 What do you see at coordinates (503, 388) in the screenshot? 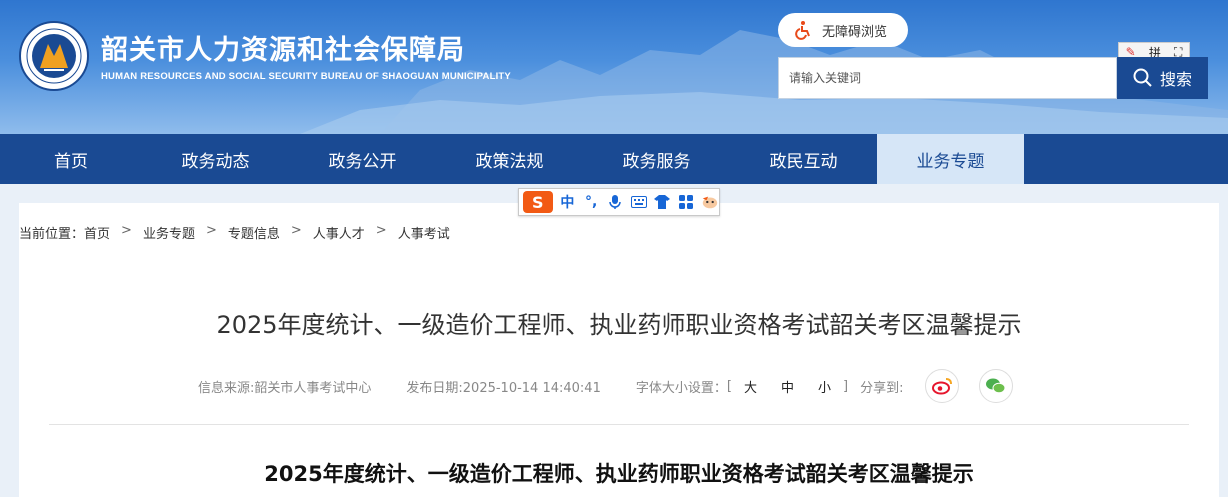
I see `article-date: 发布日期:2025-10-14 14:40:41` at bounding box center [503, 388].